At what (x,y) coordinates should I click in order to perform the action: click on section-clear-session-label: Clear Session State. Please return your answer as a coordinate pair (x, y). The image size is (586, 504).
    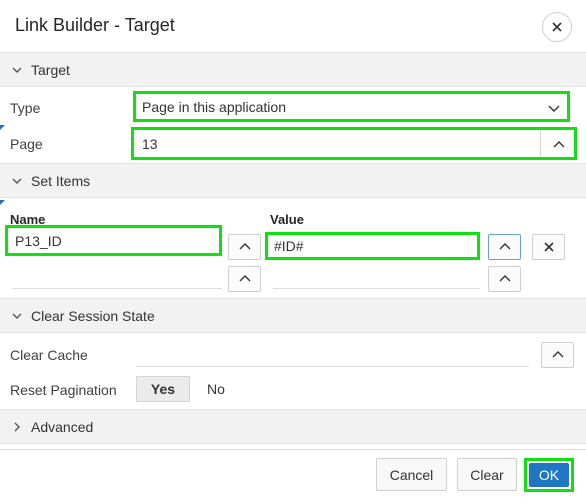
    Looking at the image, I should click on (93, 315).